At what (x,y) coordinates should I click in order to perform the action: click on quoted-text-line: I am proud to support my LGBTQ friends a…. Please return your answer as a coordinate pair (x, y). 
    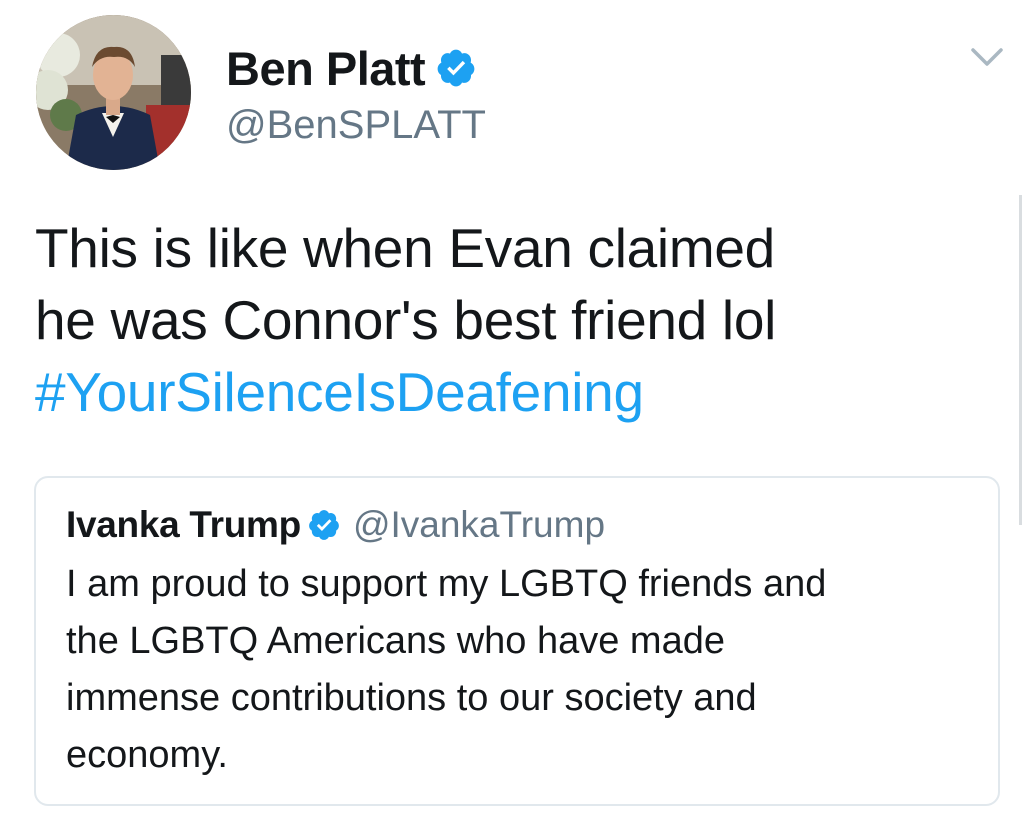
    Looking at the image, I should click on (446, 584).